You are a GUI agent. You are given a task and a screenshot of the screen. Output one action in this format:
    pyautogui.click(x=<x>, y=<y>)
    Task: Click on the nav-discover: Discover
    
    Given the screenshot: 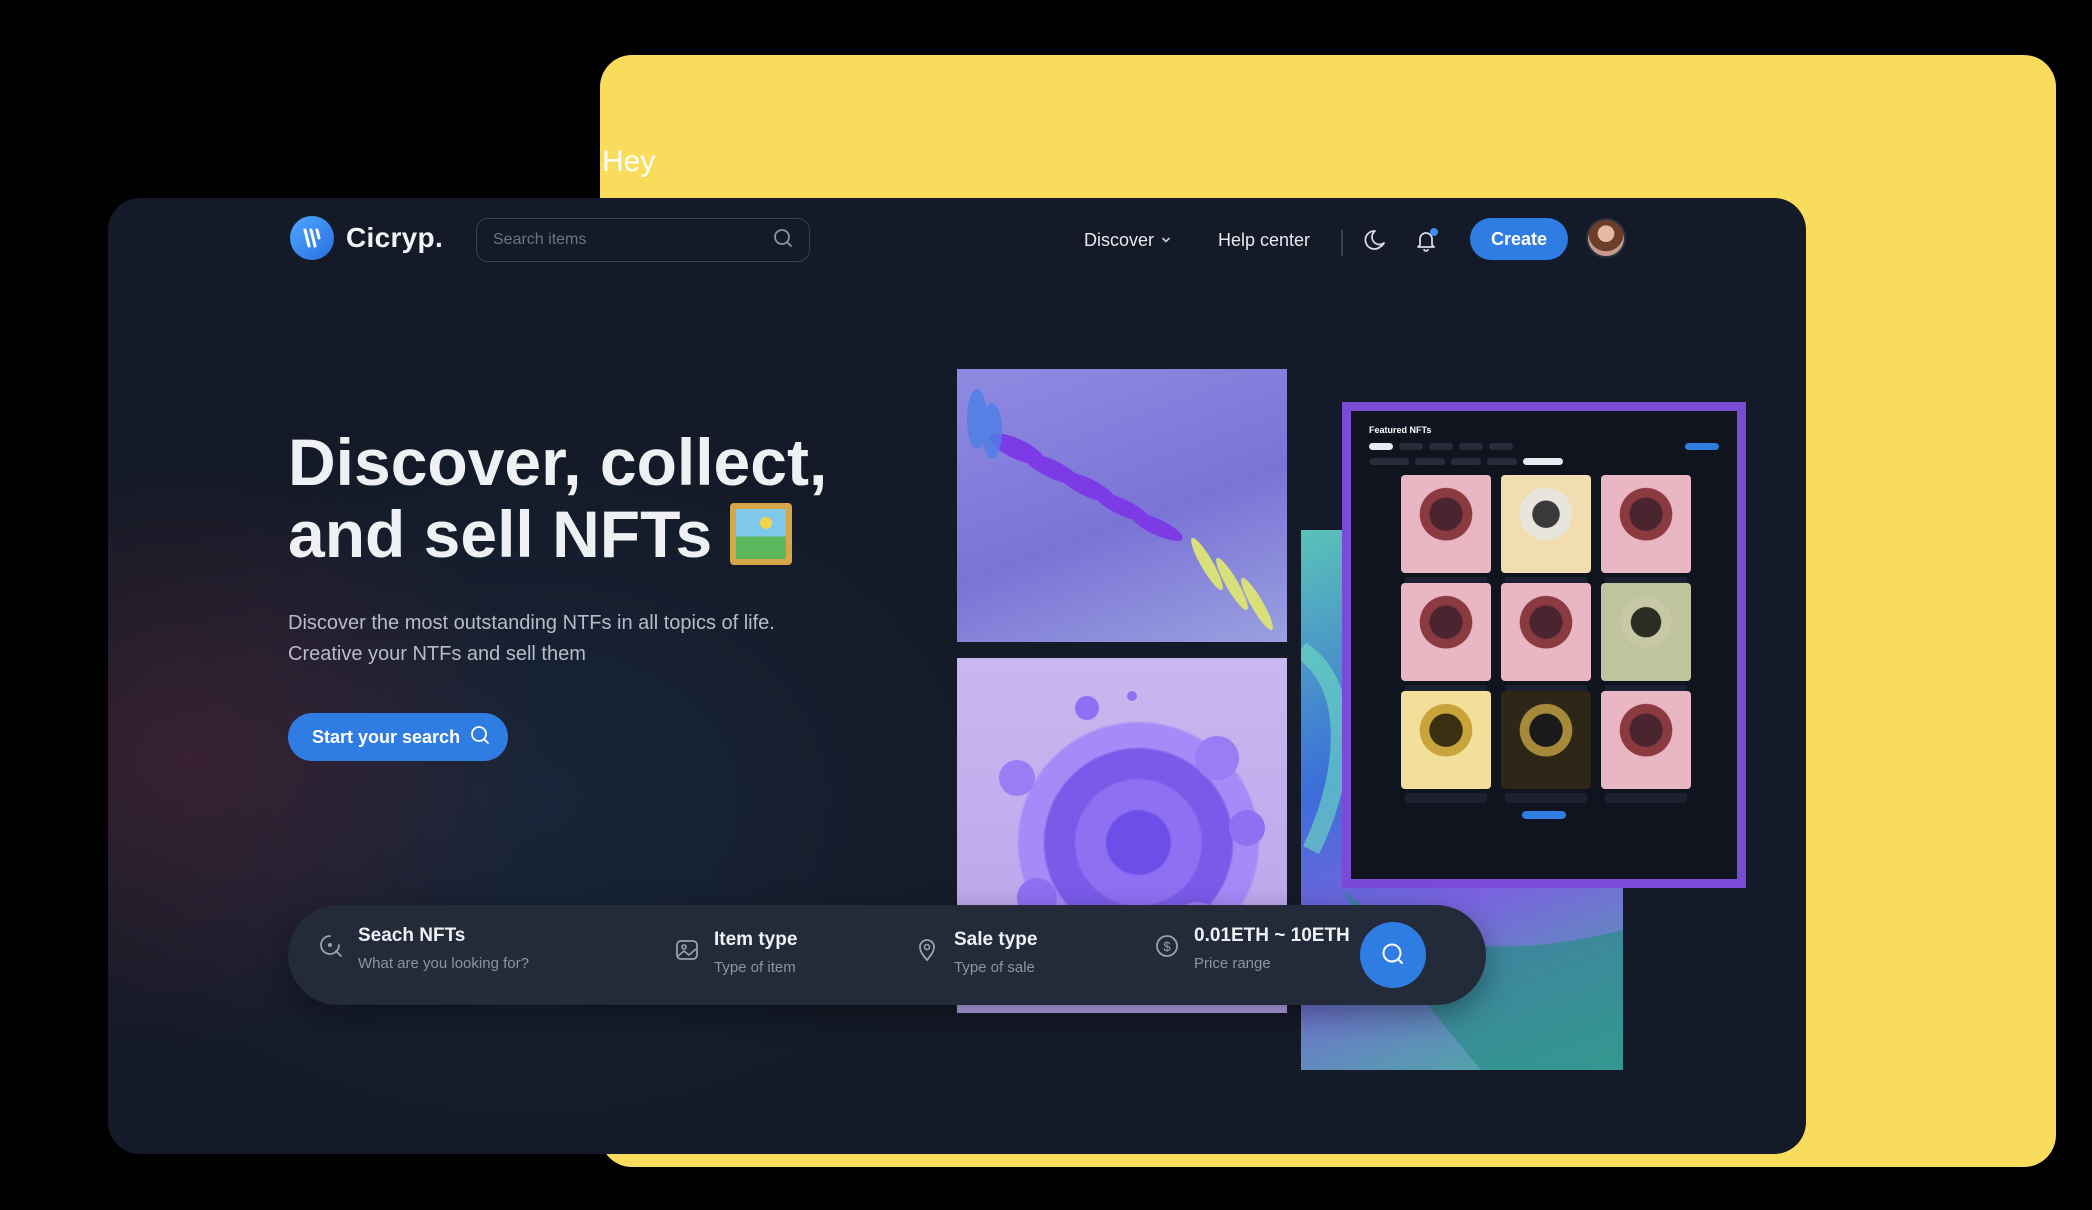 What is the action you would take?
    pyautogui.click(x=1128, y=240)
    